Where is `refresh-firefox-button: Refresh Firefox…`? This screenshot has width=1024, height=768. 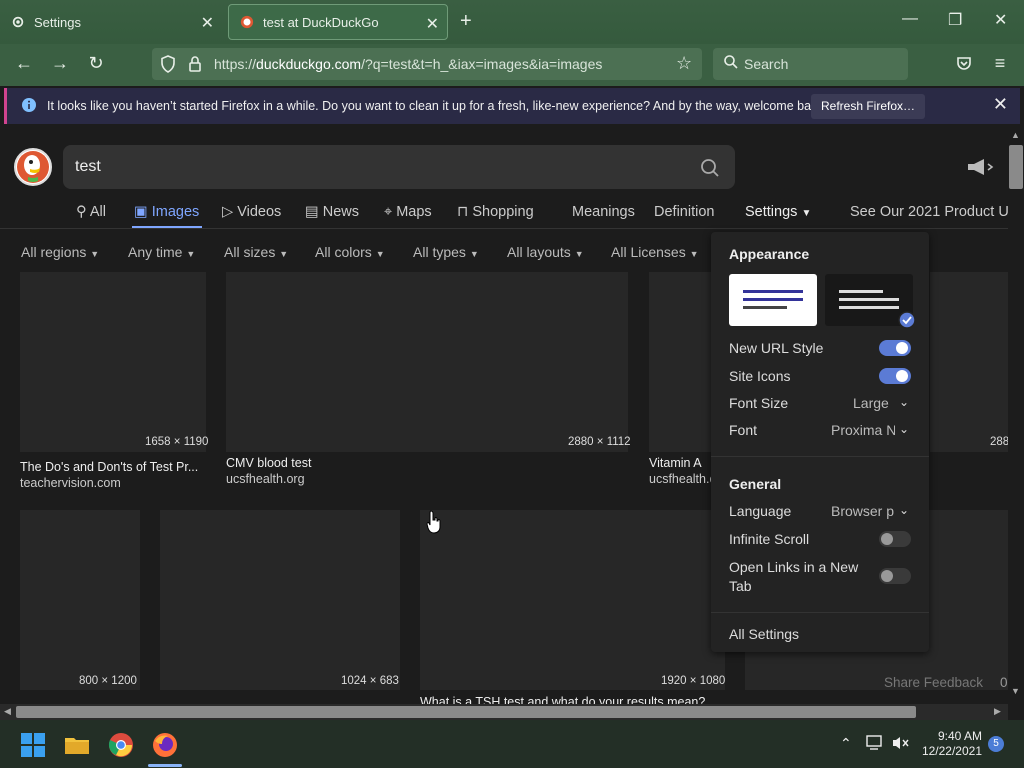
refresh-firefox-button: Refresh Firefox… is located at coordinates (868, 106).